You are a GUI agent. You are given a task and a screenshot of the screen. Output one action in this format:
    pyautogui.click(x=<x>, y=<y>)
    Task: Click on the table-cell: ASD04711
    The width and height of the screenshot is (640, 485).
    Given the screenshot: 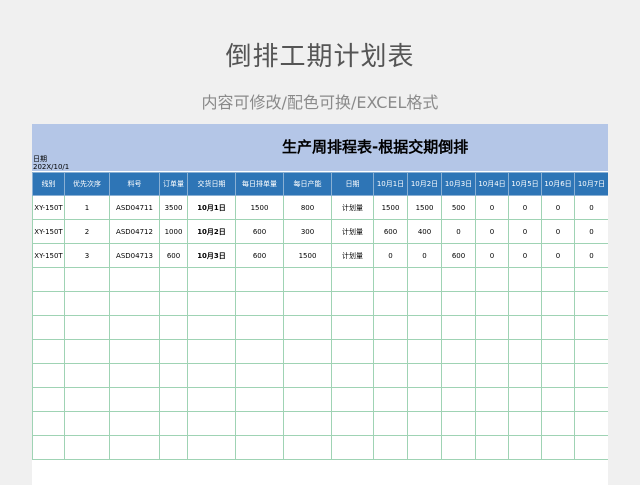 What is the action you would take?
    pyautogui.click(x=134, y=207)
    